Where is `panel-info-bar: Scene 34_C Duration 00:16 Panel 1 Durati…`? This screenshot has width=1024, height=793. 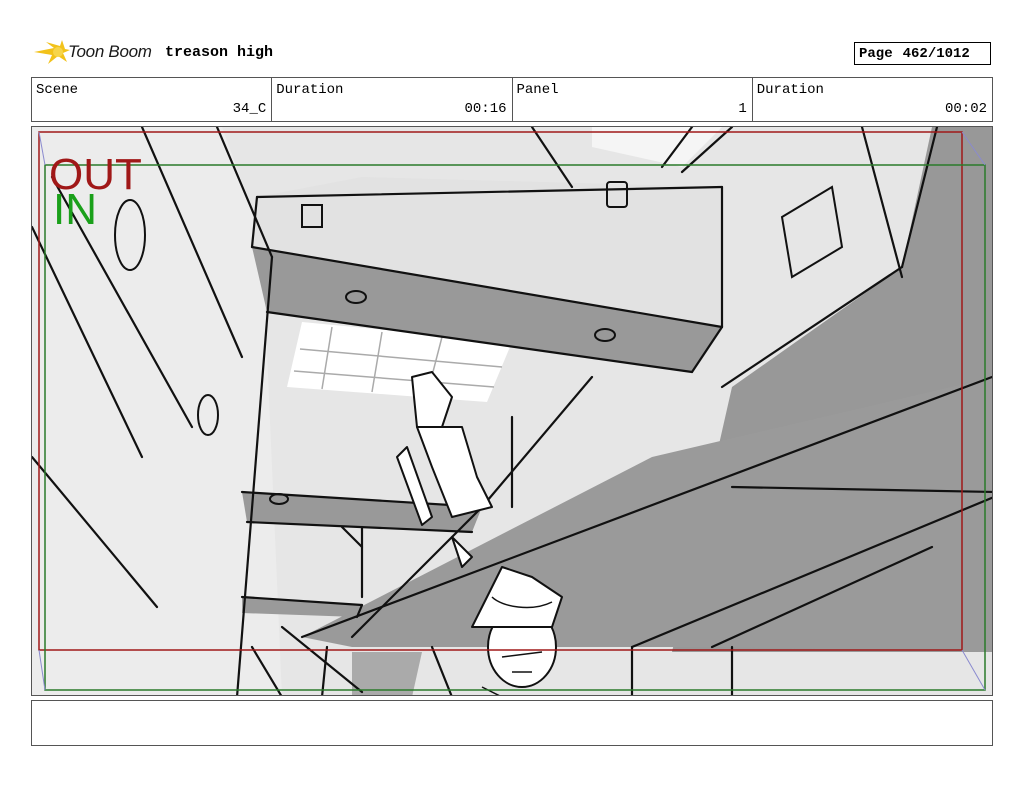
panel-info-bar: Scene 34_C Duration 00:16 Panel 1 Durati… is located at coordinates (512, 99).